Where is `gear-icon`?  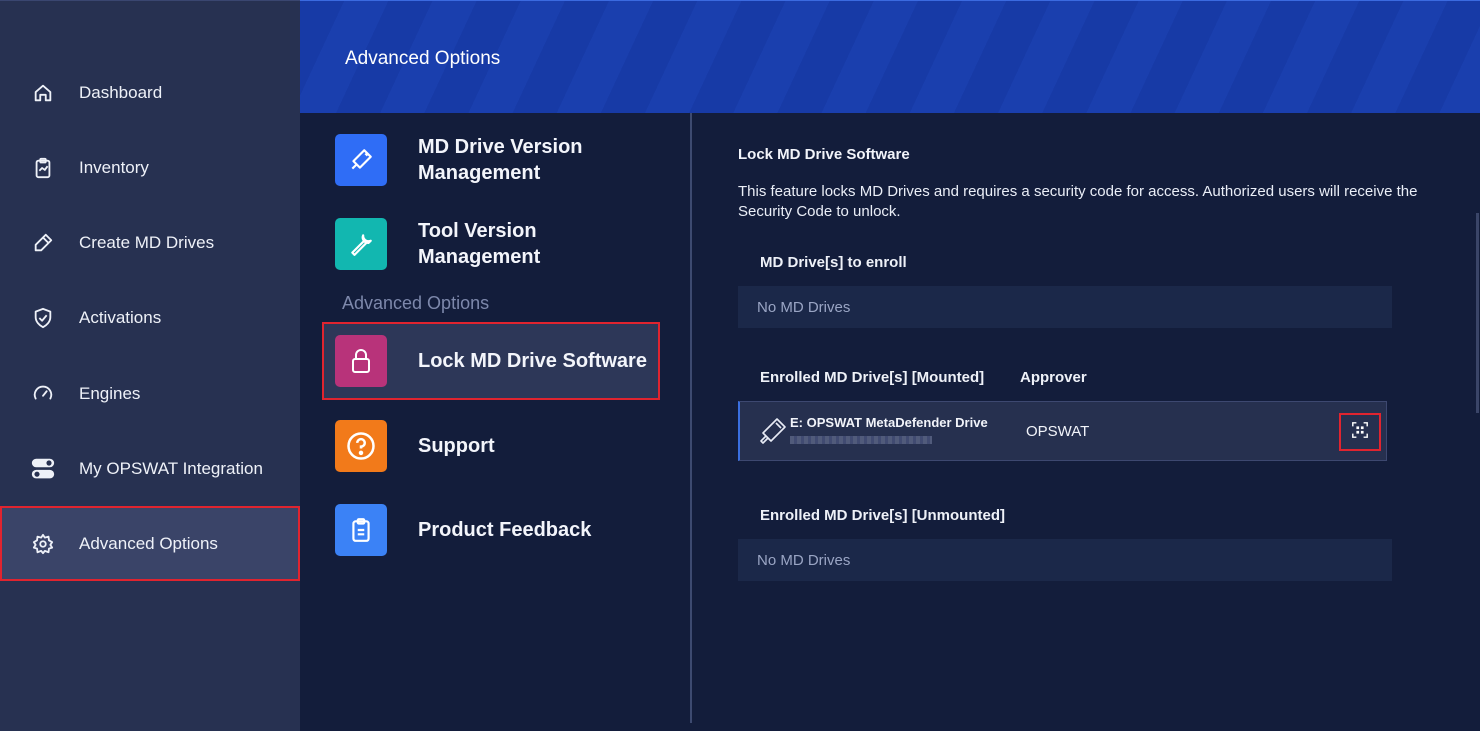
gear-icon is located at coordinates (43, 544).